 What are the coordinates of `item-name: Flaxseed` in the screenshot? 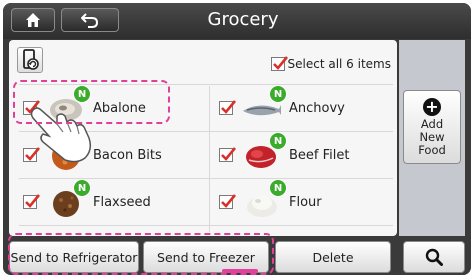 It's located at (122, 202).